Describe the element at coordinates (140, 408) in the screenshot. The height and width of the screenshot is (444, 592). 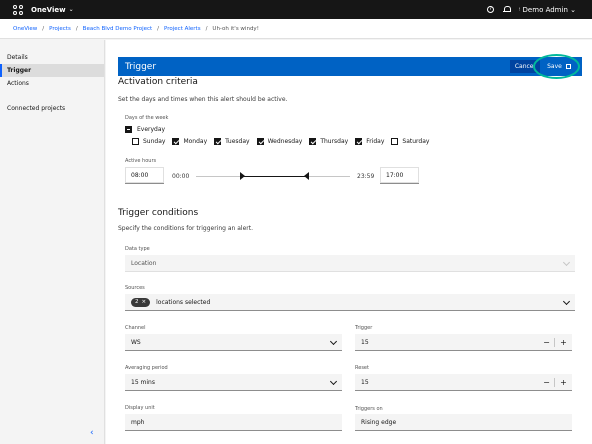
I see `display-unit-label: Display unit` at that location.